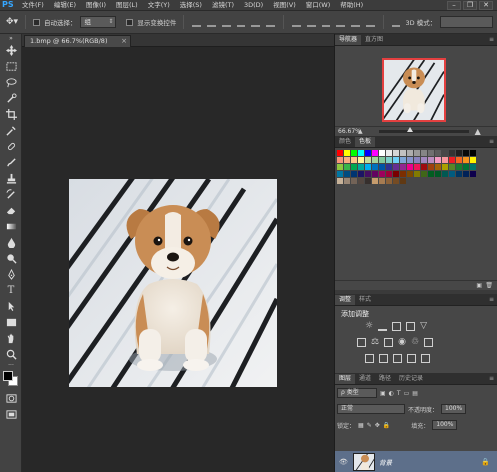 Image resolution: width=497 pixels, height=472 pixels. Describe the element at coordinates (386, 425) in the screenshot. I see `lock-all-icon: 🔒` at that location.